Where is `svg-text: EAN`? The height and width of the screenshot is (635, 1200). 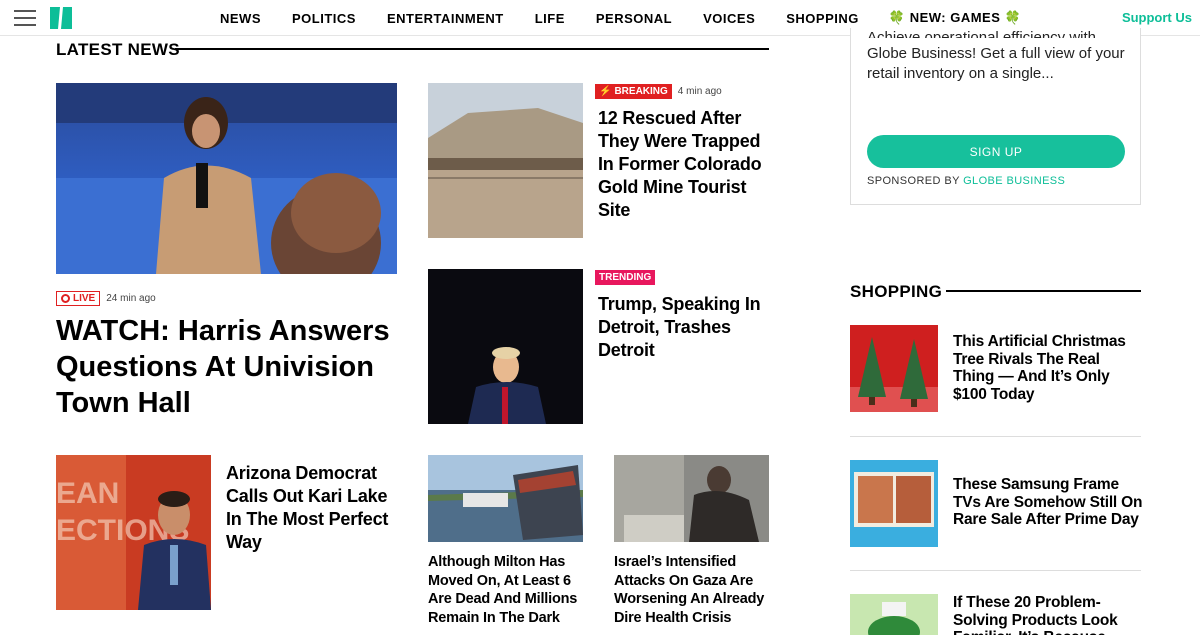 svg-text: EAN is located at coordinates (87, 493).